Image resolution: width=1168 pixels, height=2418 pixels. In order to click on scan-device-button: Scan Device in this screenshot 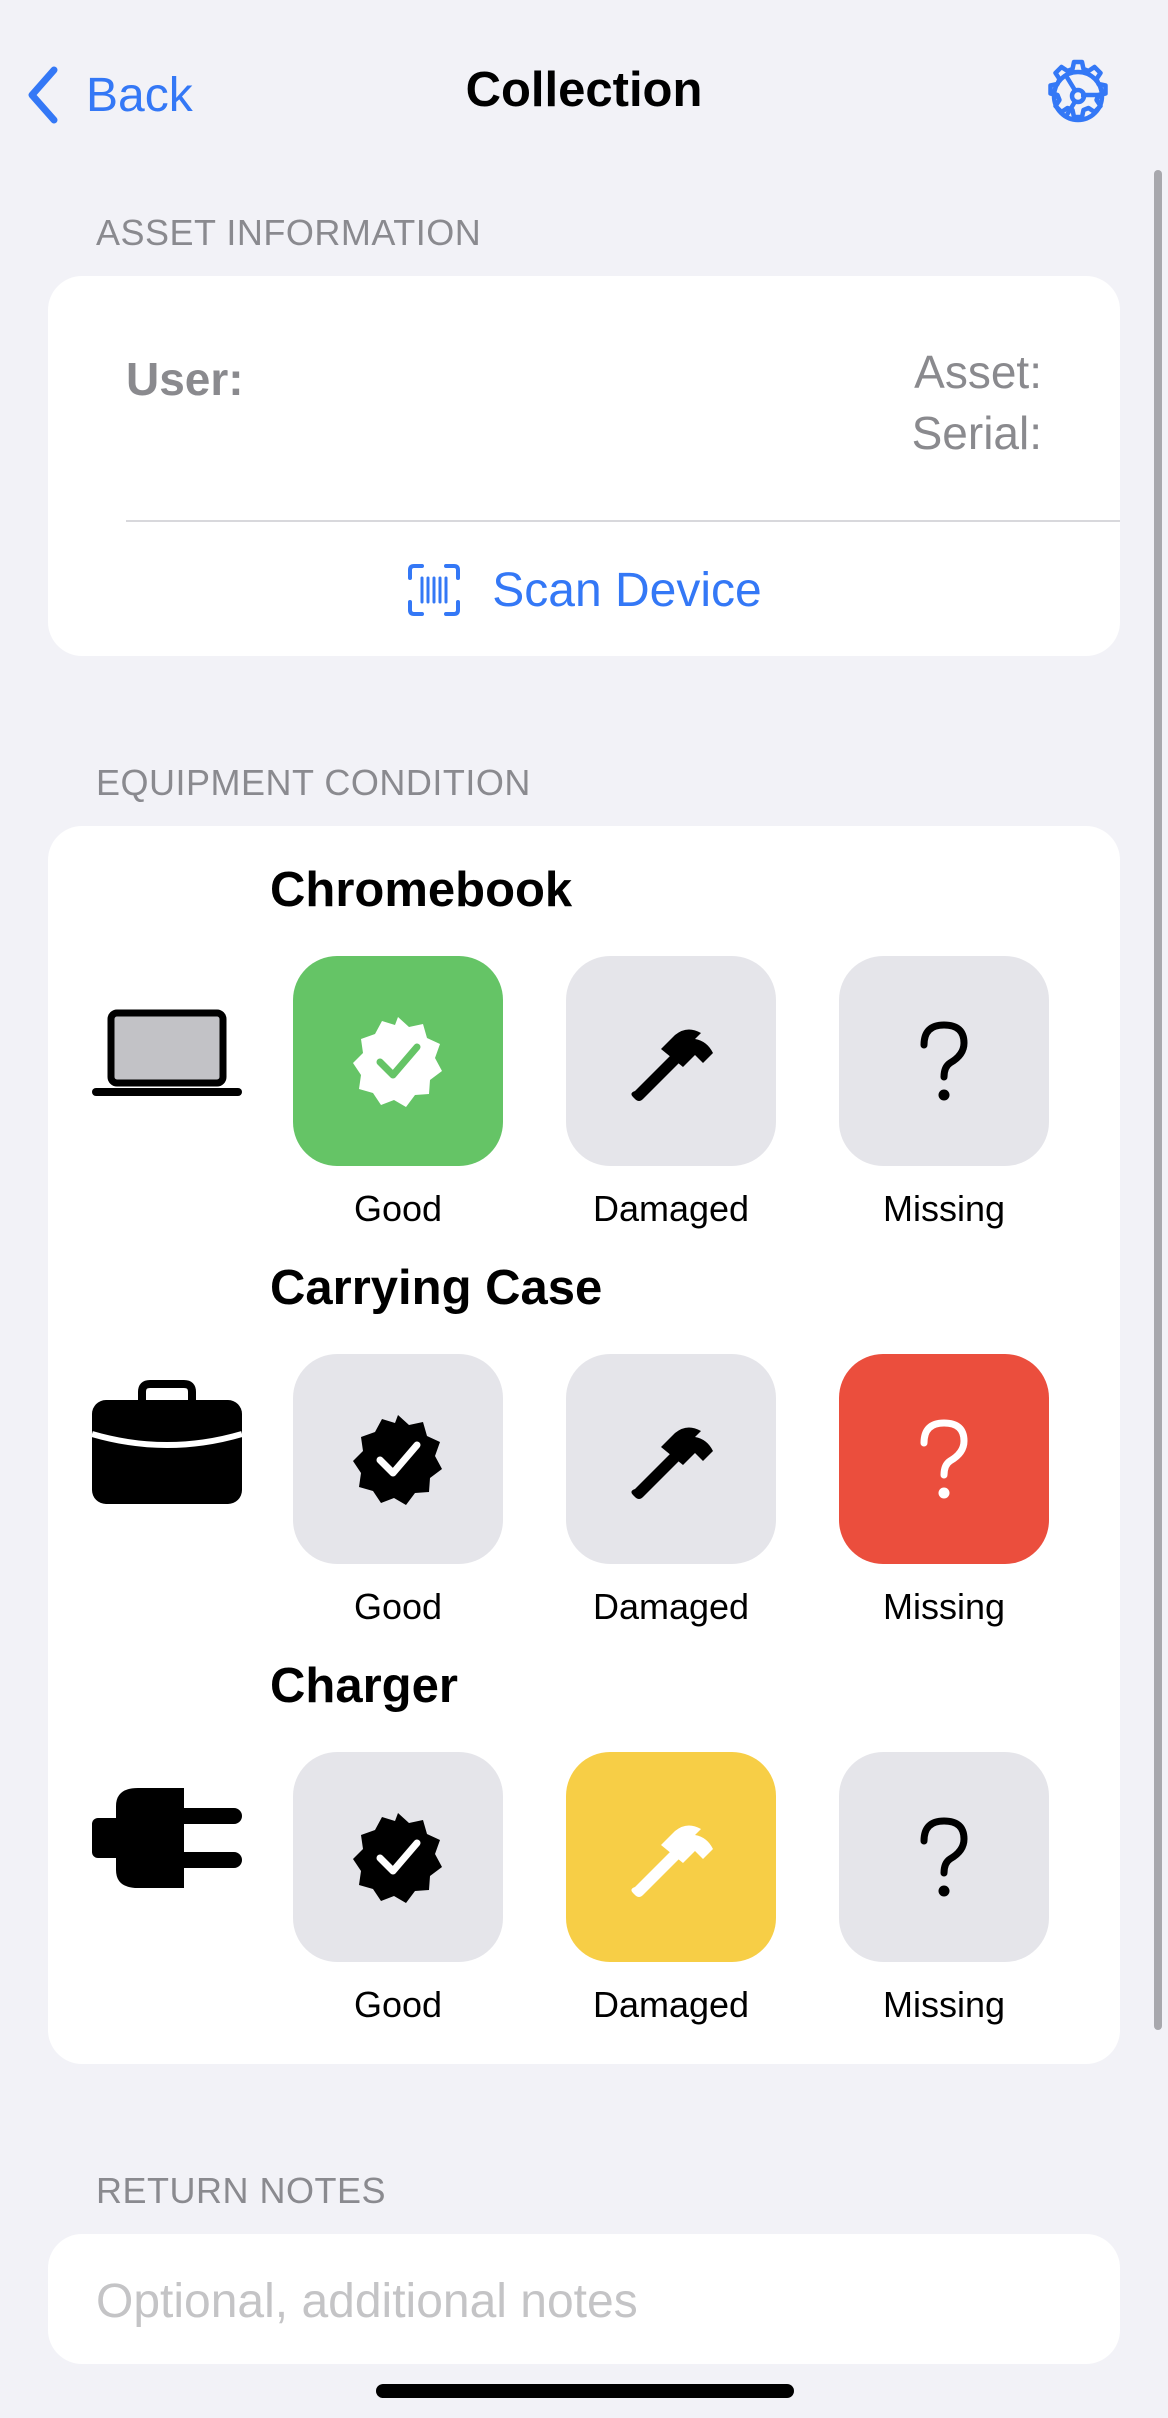, I will do `click(584, 590)`.